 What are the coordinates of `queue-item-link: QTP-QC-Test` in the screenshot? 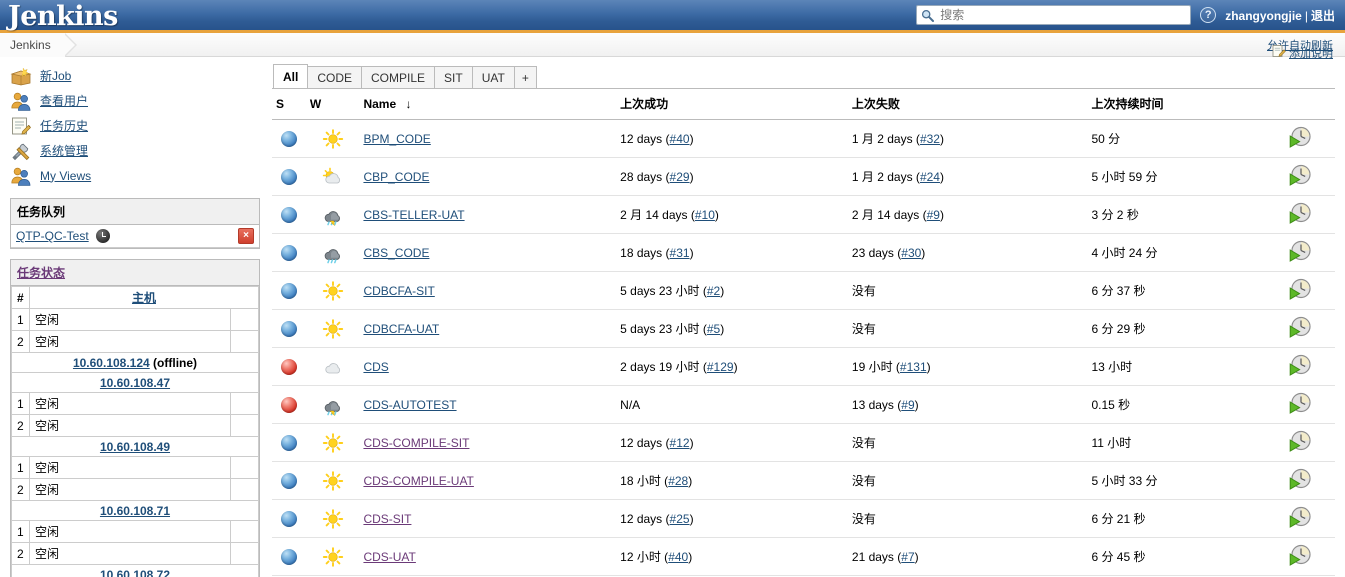 It's located at (52, 236).